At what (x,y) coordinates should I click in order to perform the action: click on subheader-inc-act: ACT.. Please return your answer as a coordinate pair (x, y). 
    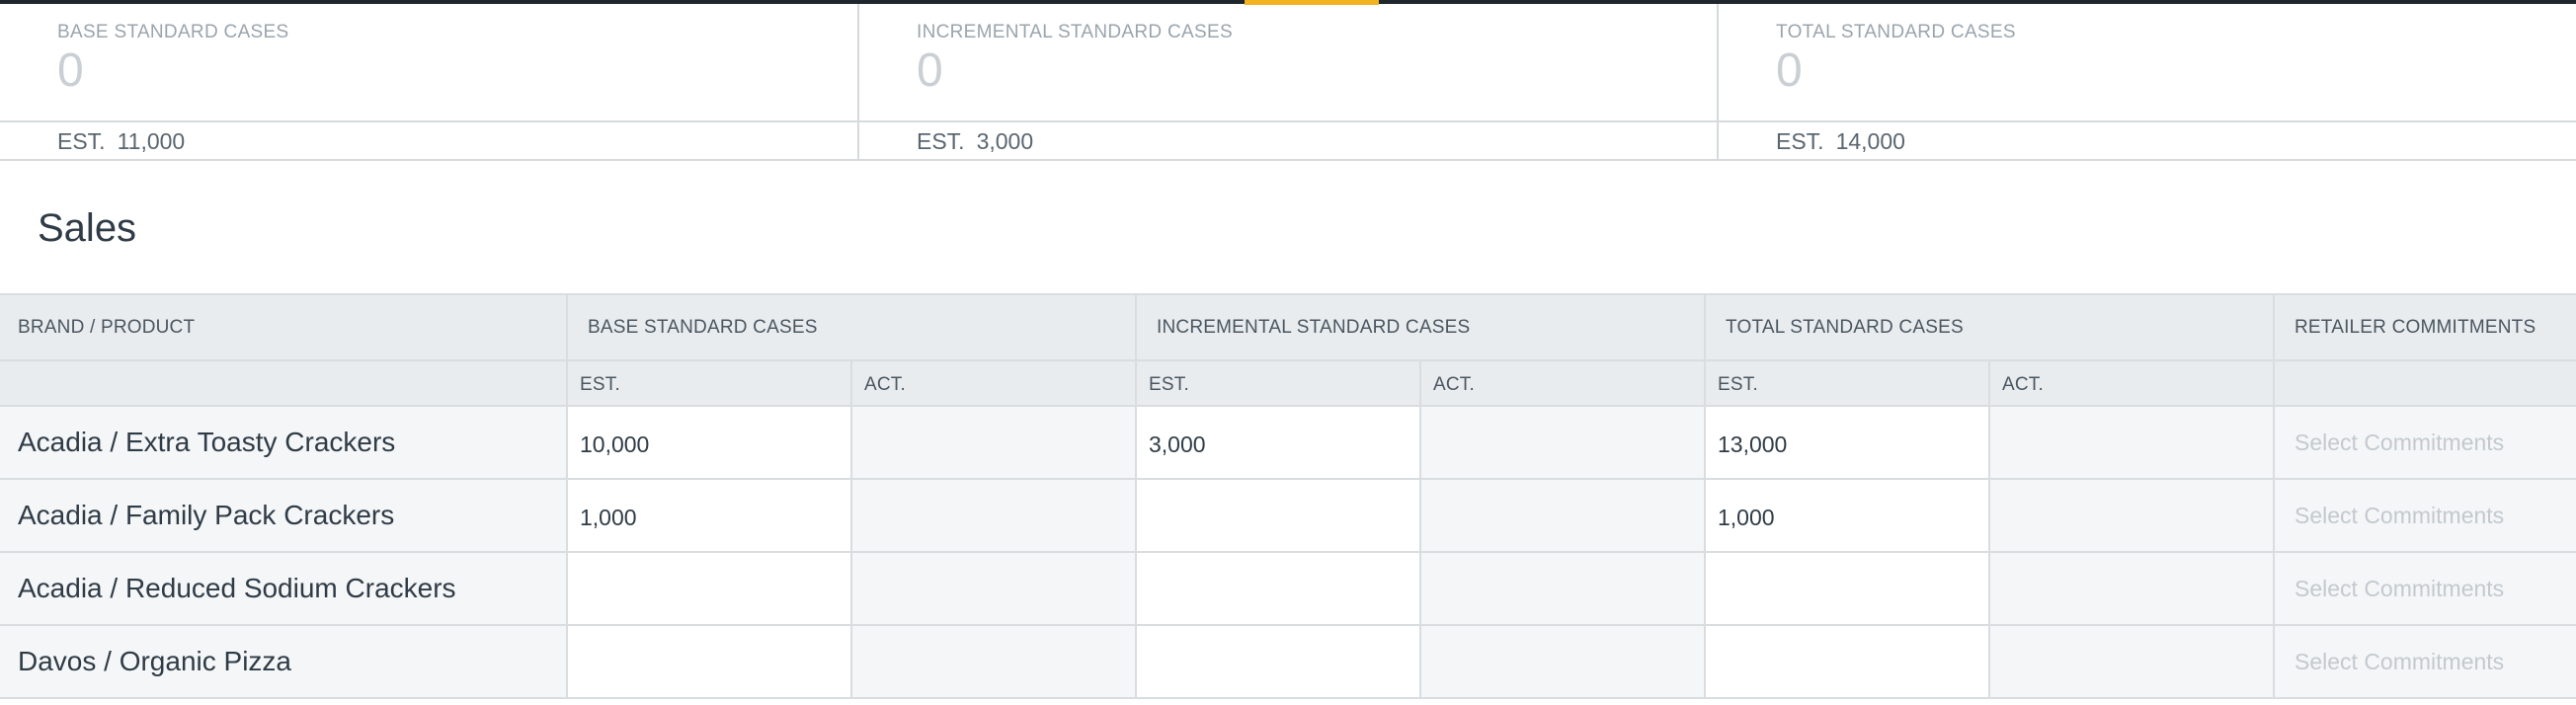
    Looking at the image, I should click on (1561, 383).